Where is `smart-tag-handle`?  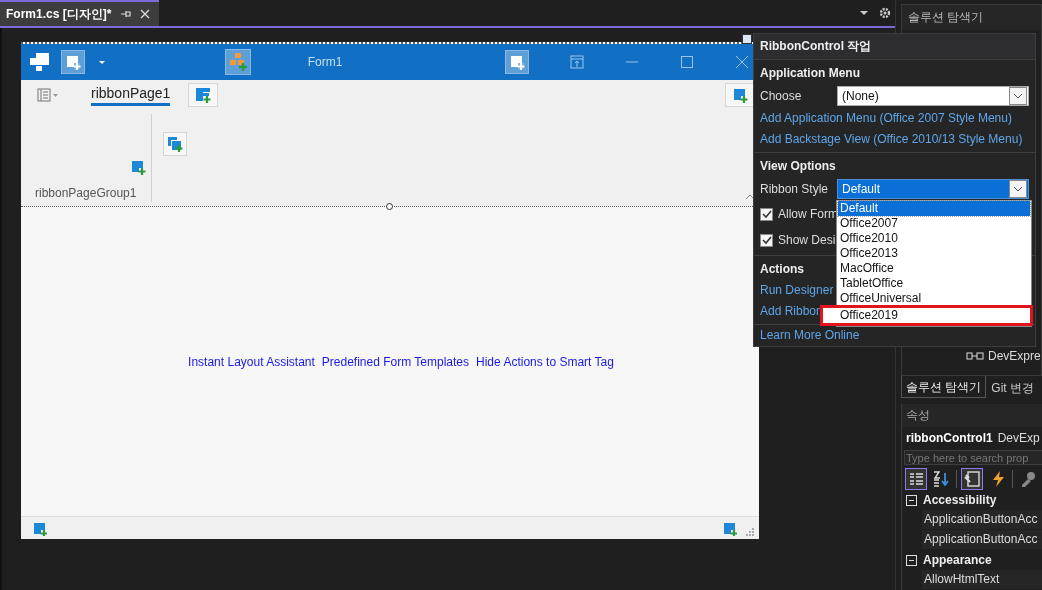 smart-tag-handle is located at coordinates (747, 39).